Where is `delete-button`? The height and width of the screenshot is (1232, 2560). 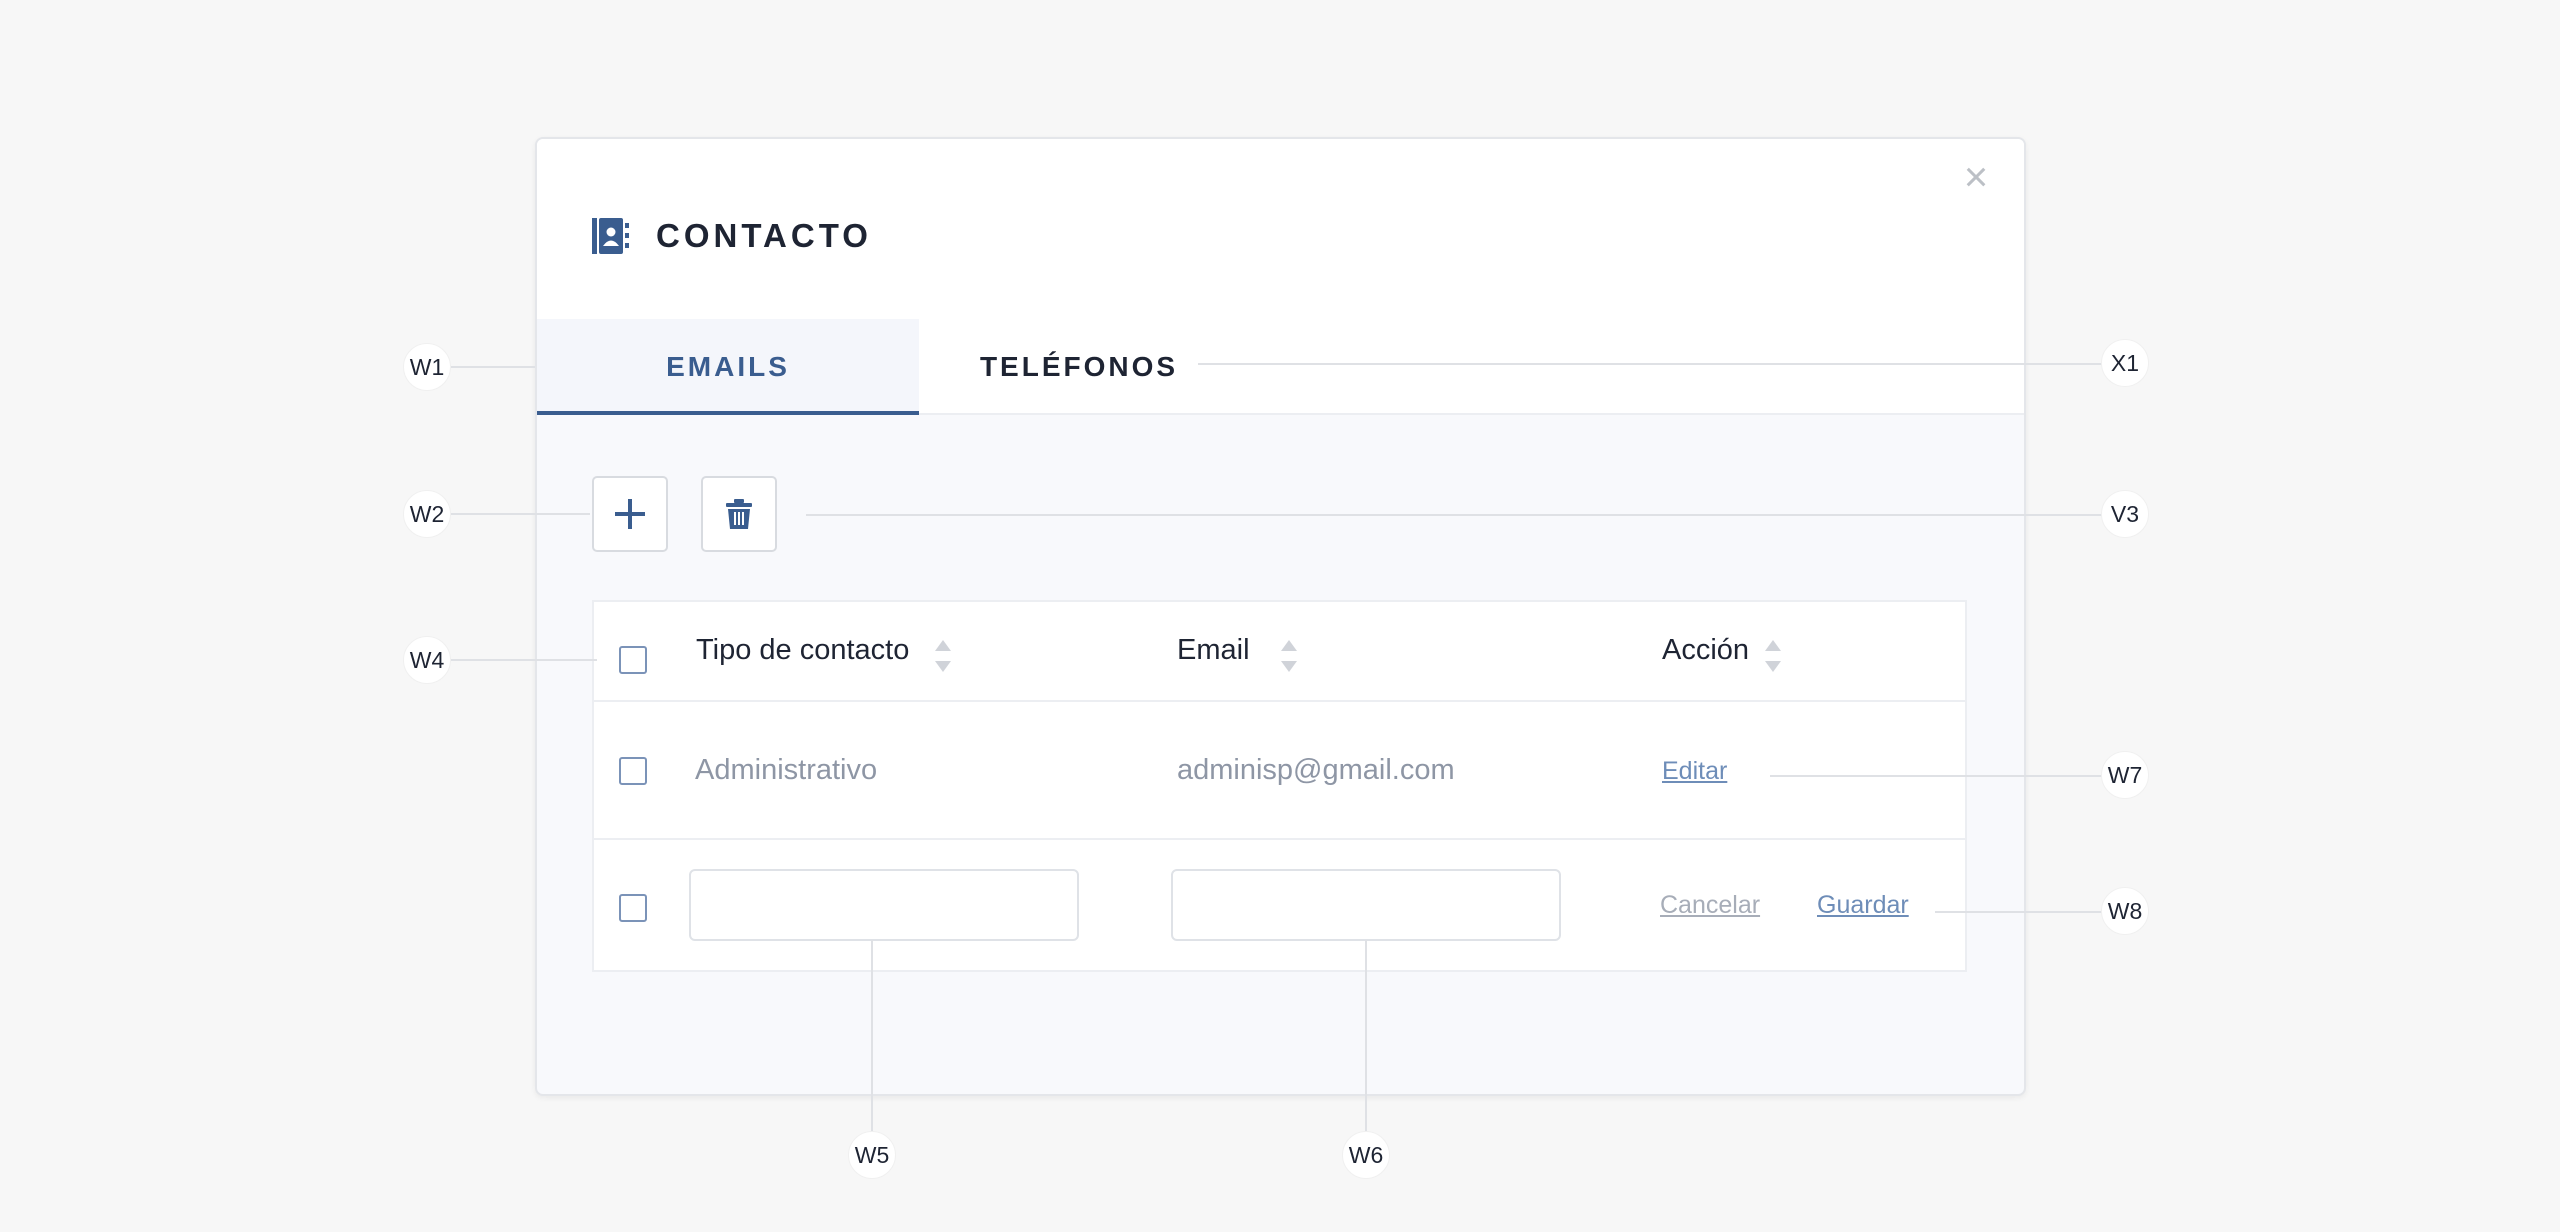 delete-button is located at coordinates (739, 514).